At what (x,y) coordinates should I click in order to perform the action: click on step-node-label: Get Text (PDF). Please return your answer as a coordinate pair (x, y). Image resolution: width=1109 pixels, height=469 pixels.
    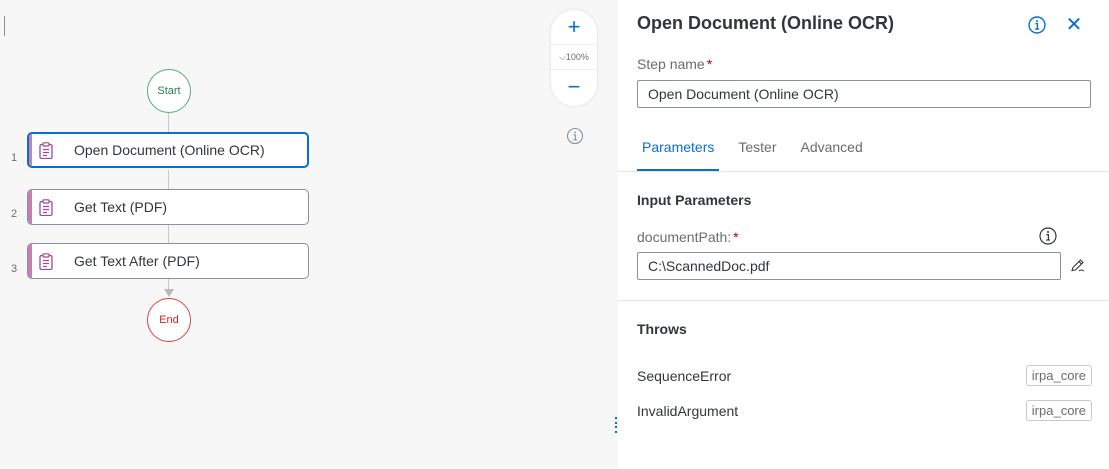
    Looking at the image, I should click on (121, 207).